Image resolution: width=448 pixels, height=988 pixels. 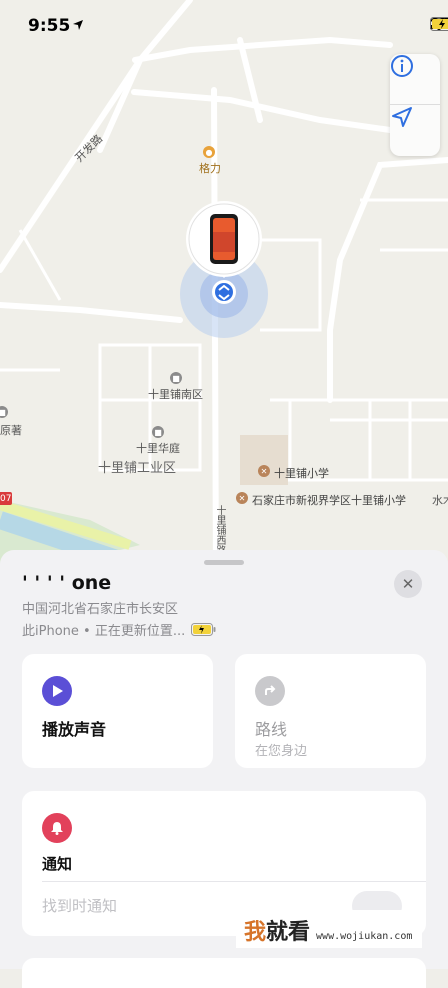 I want to click on info-button, so click(x=415, y=79).